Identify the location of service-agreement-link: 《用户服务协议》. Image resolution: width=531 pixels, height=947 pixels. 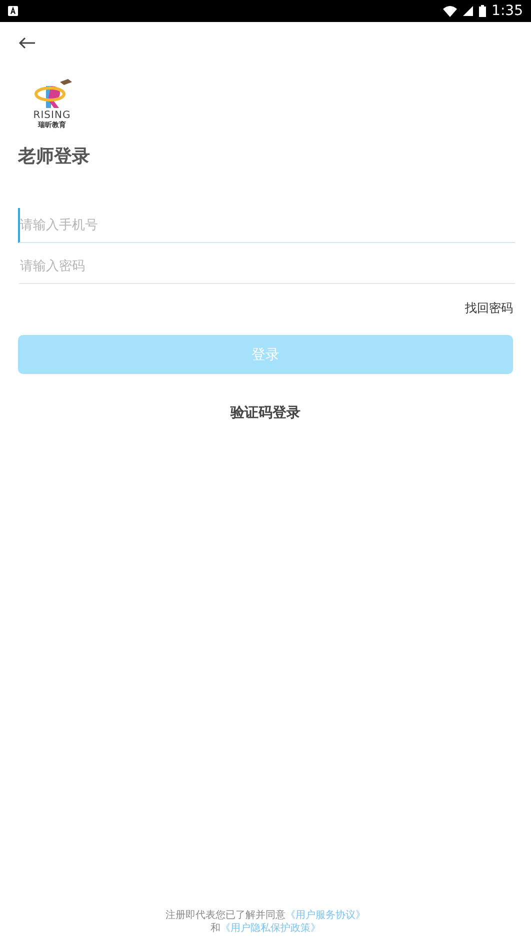
(326, 915).